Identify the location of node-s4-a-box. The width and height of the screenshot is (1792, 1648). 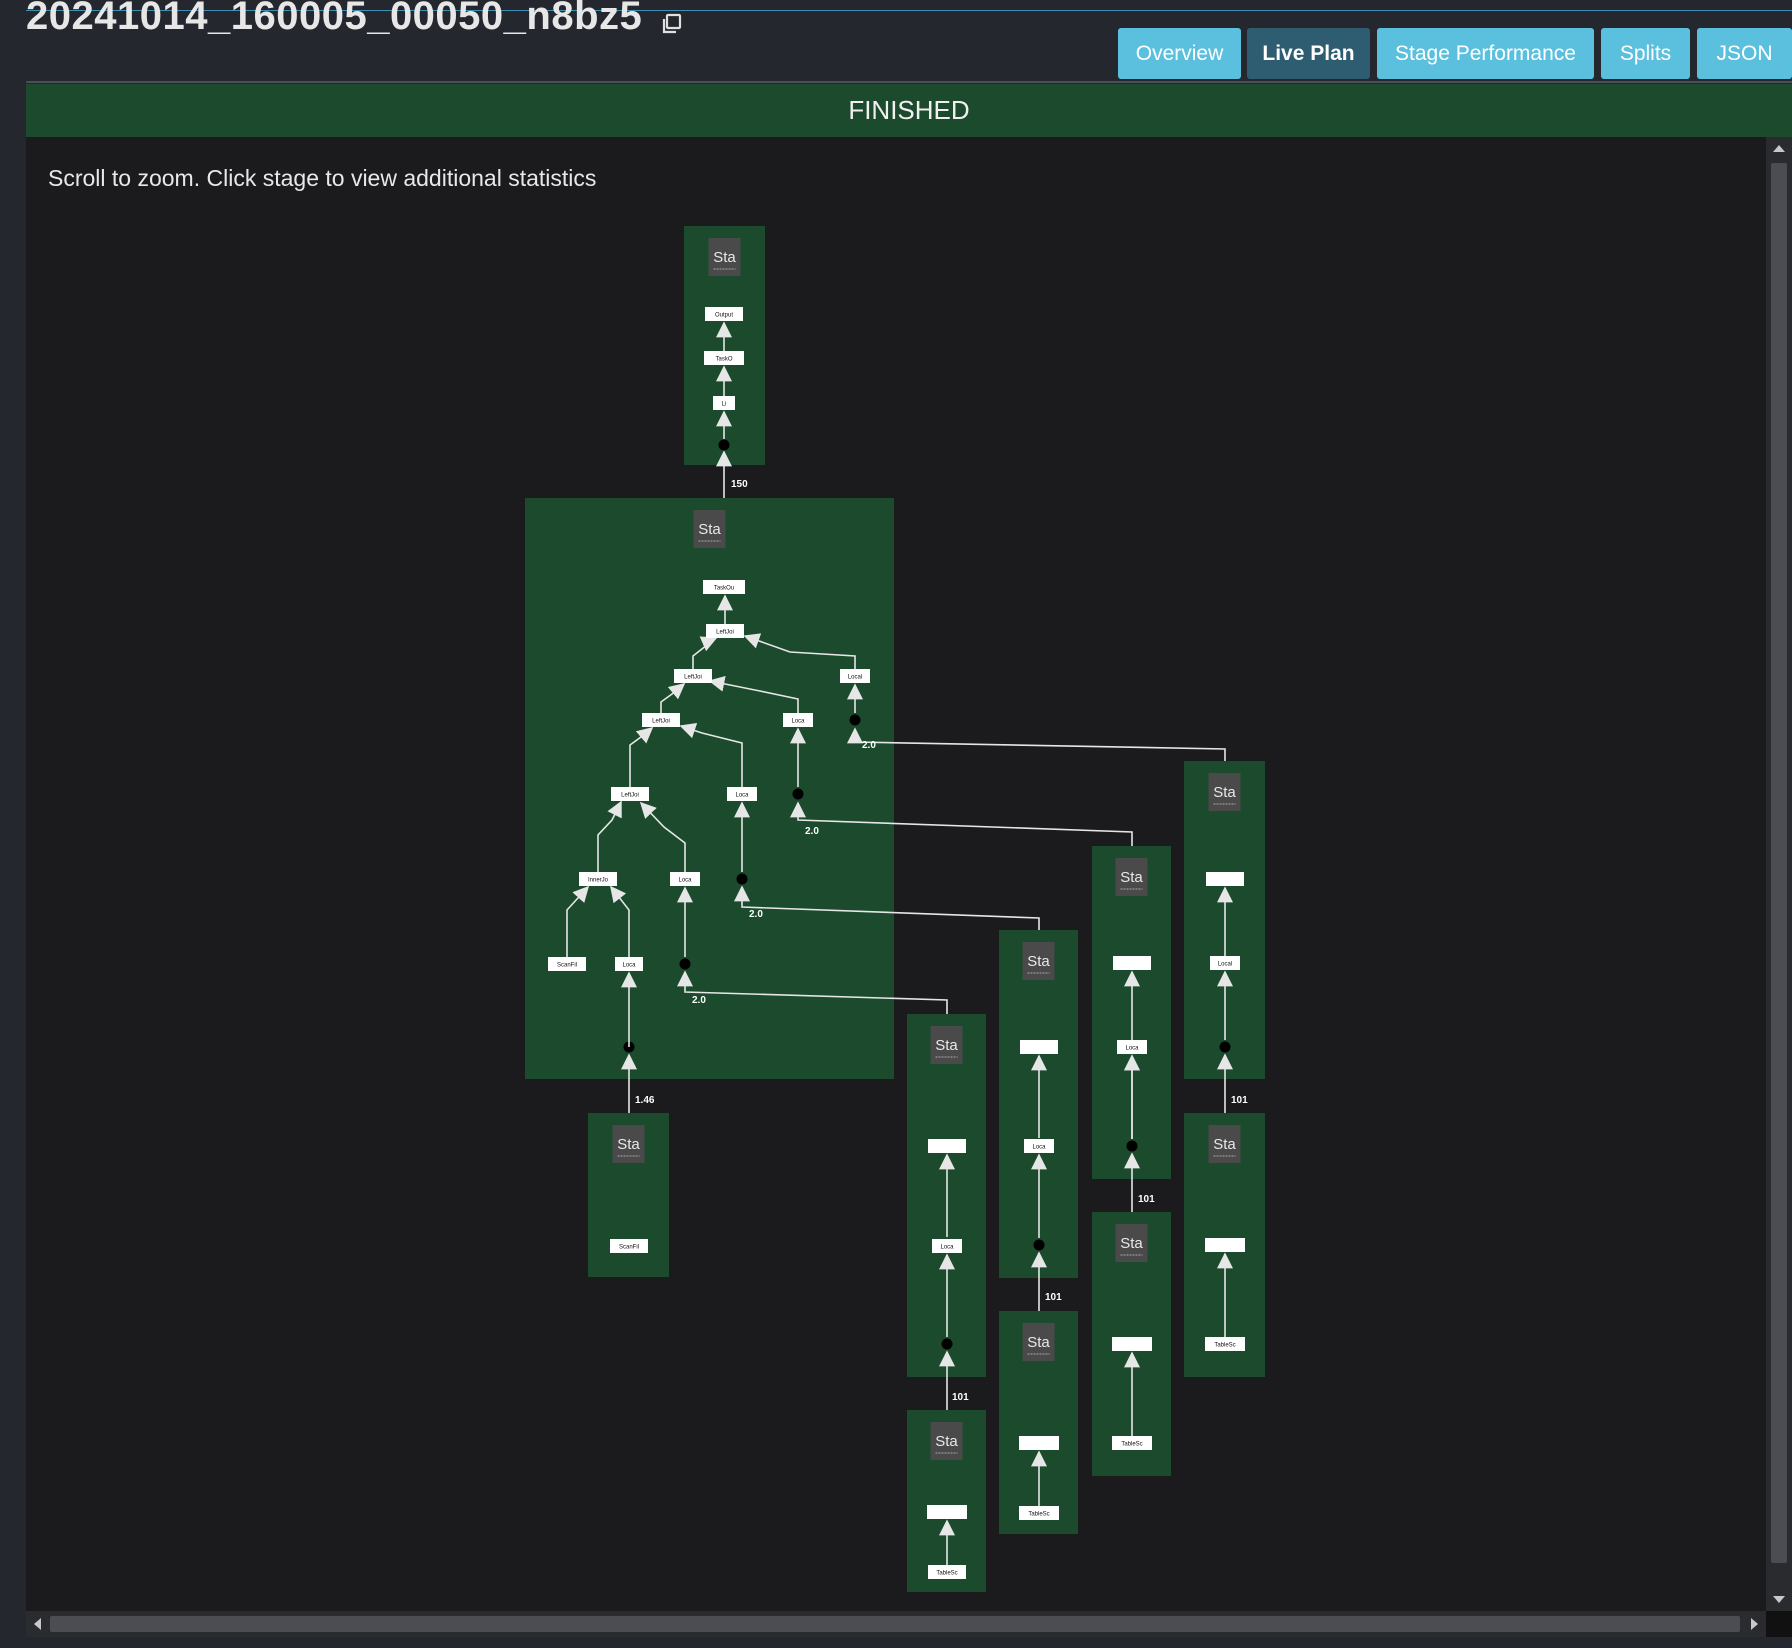
(1039, 1047).